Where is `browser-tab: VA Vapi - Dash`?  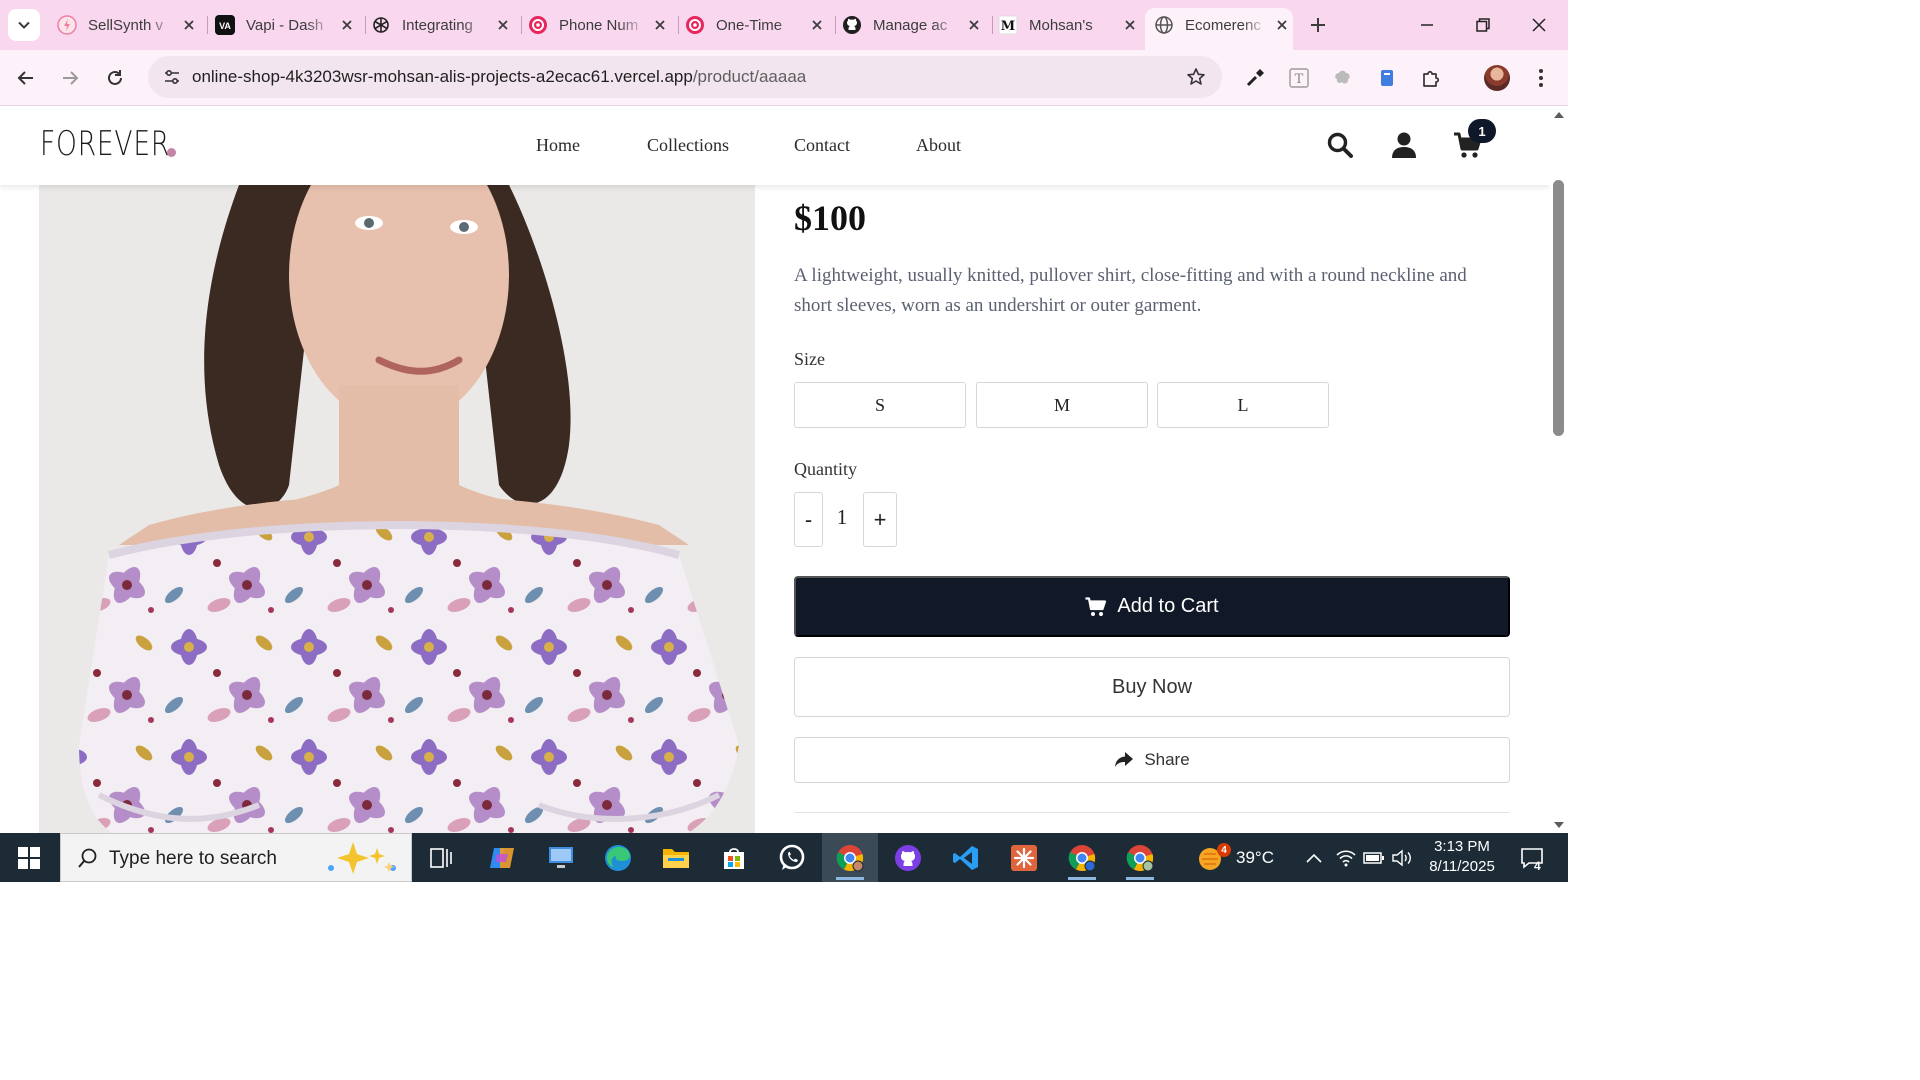 browser-tab: VA Vapi - Dash is located at coordinates (286, 25).